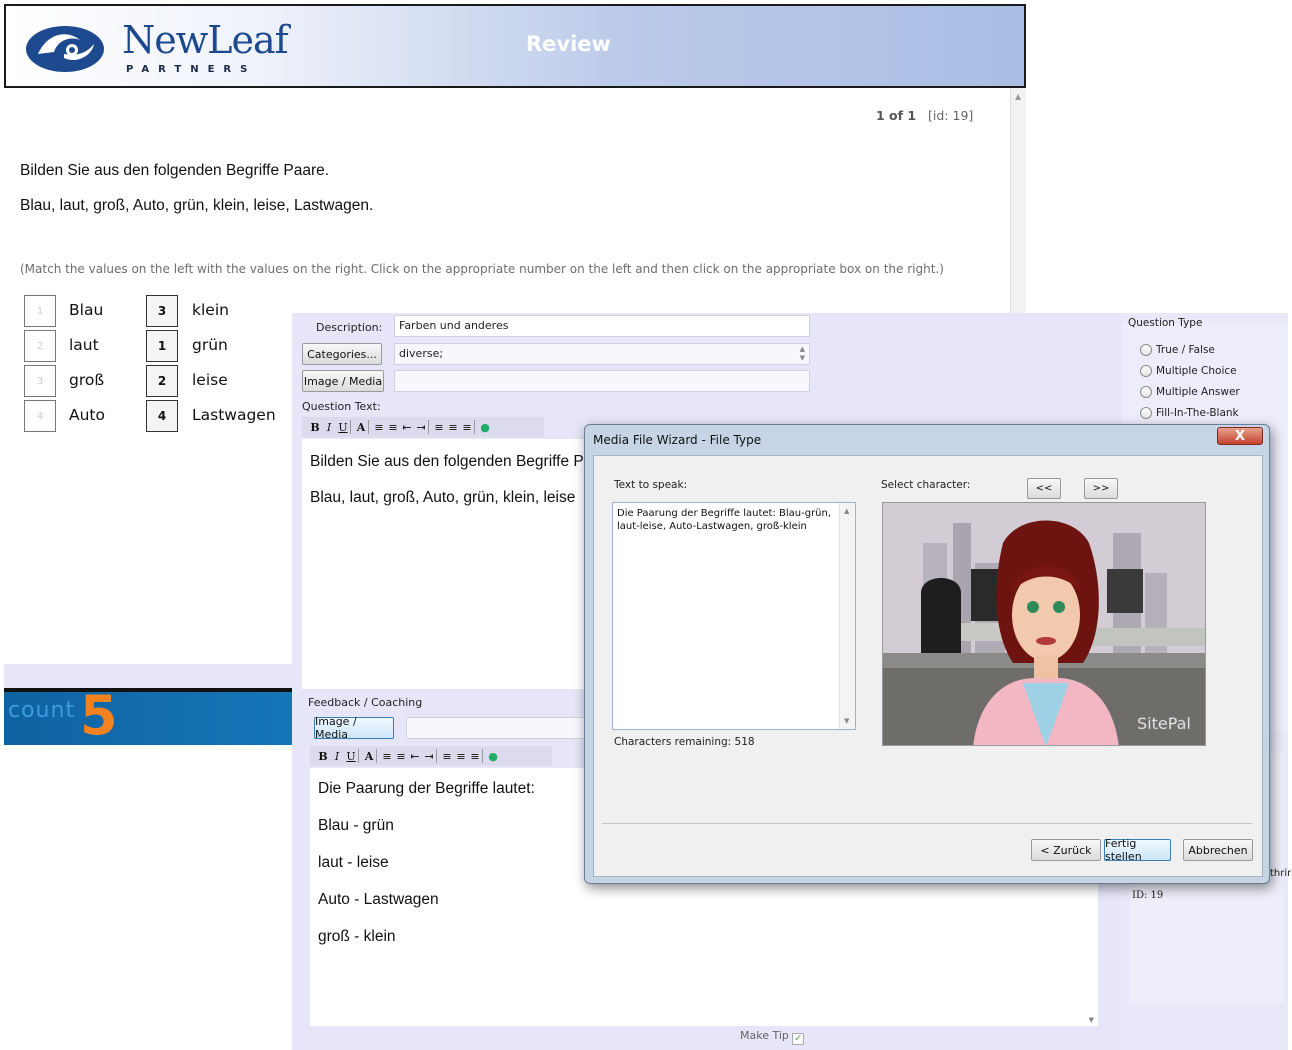 This screenshot has height=1050, width=1292. Describe the element at coordinates (40, 381) in the screenshot. I see `left-number-box: 3` at that location.